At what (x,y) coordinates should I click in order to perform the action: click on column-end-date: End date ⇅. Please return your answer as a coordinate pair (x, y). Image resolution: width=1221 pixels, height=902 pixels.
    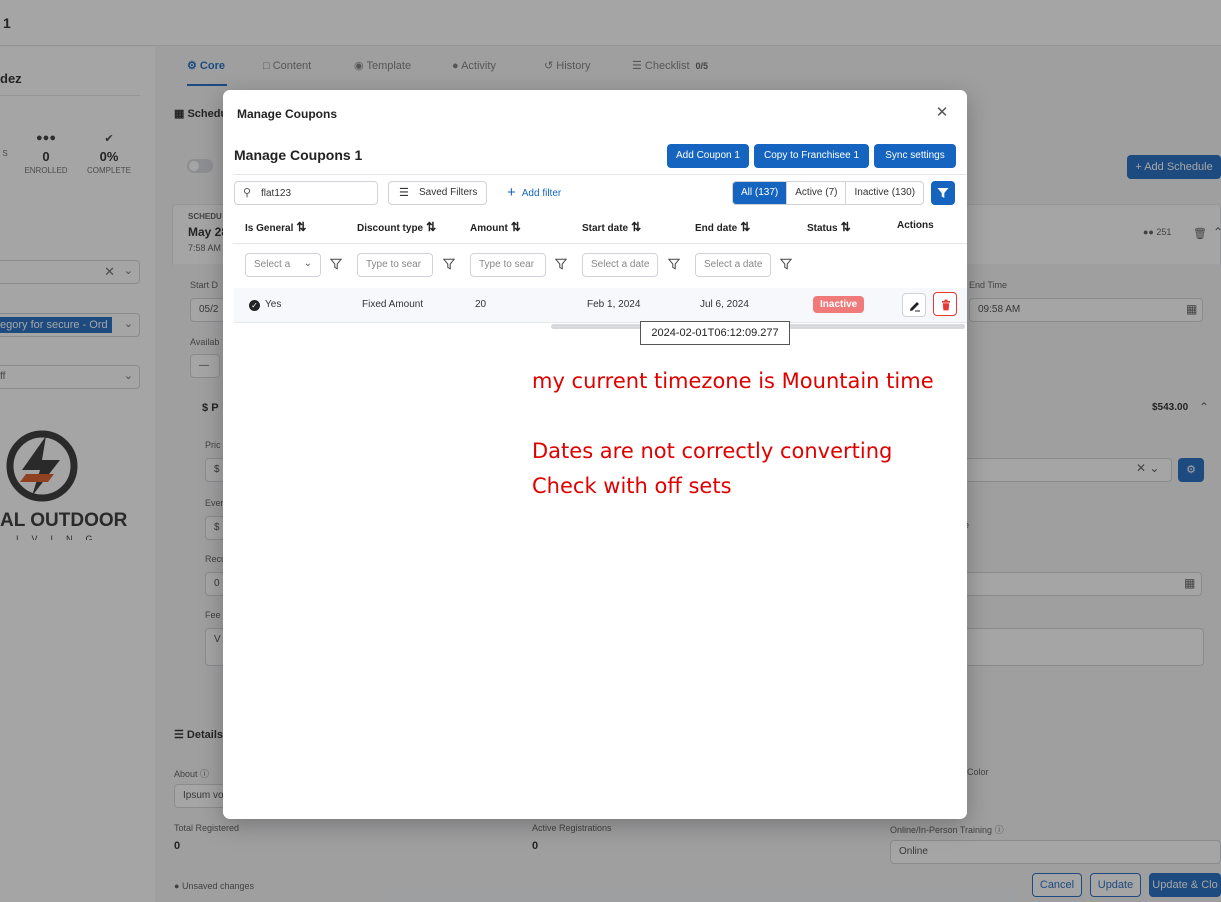
    Looking at the image, I should click on (722, 227).